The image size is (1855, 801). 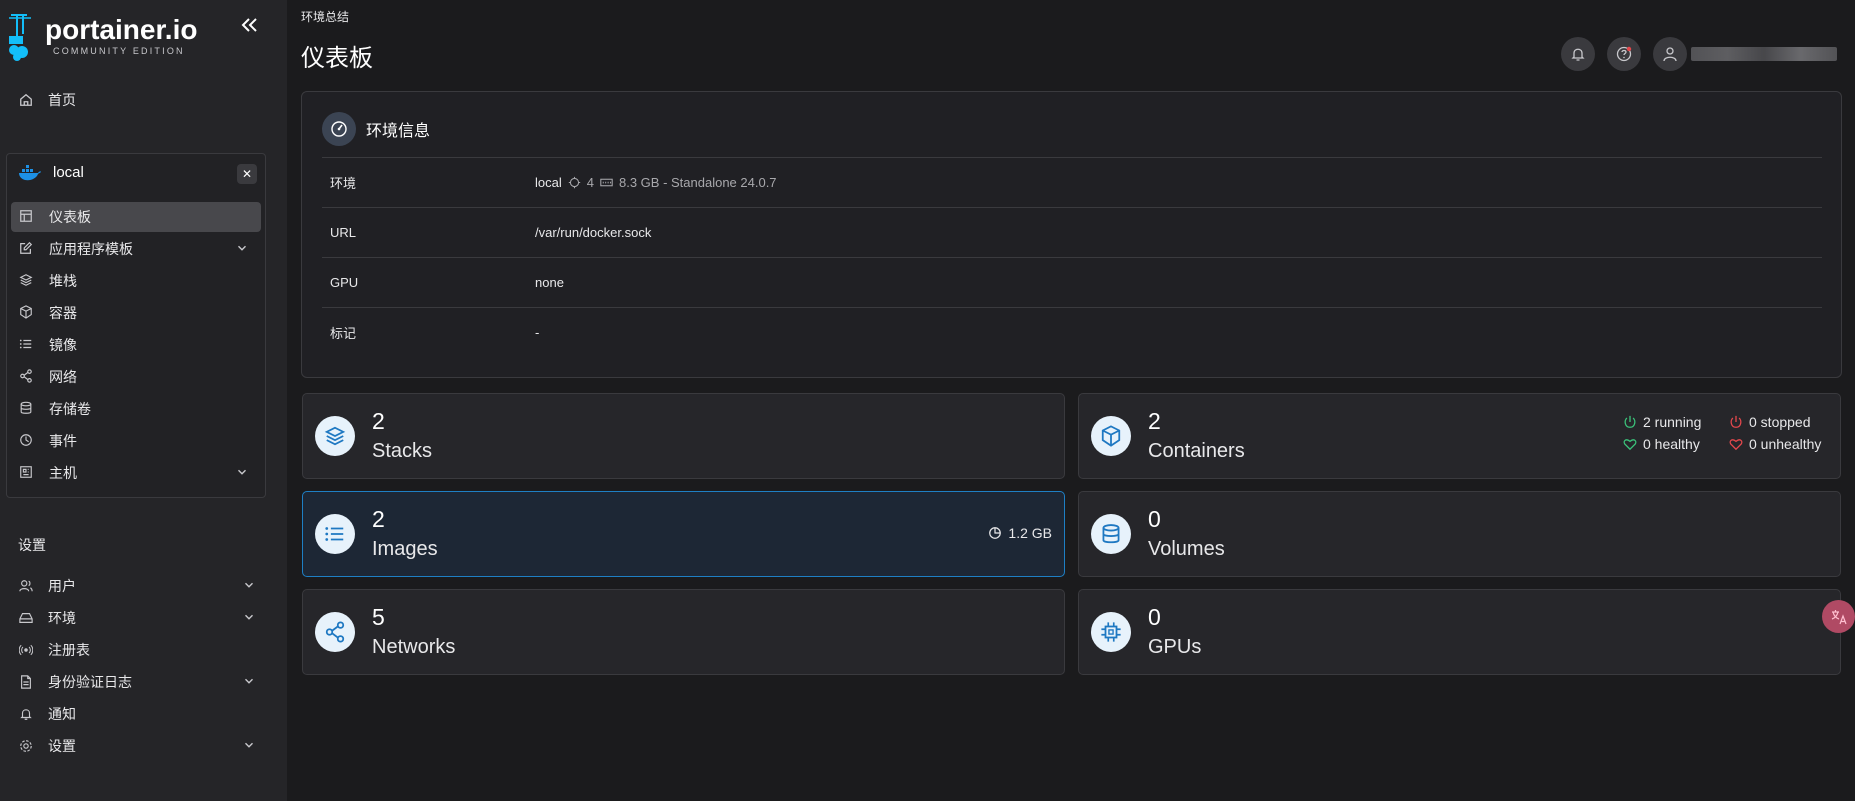 What do you see at coordinates (105, 37) in the screenshot?
I see `portainer-logo: portainer.io COMMUNITY EDITION` at bounding box center [105, 37].